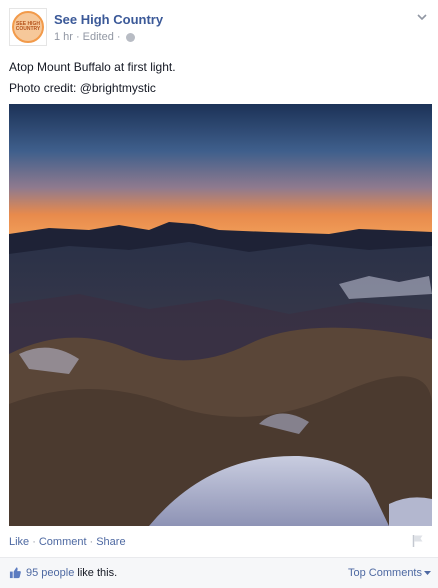 The width and height of the screenshot is (438, 588). What do you see at coordinates (98, 37) in the screenshot?
I see `edited-label: Edited` at bounding box center [98, 37].